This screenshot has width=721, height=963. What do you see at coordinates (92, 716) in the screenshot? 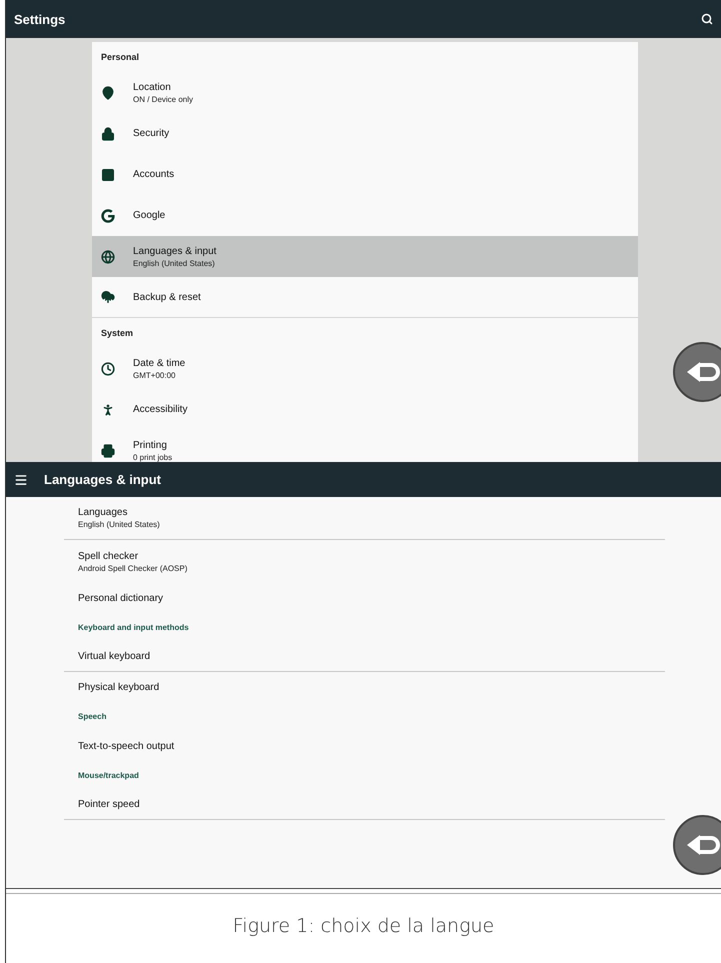
I see `section-header: Speech` at bounding box center [92, 716].